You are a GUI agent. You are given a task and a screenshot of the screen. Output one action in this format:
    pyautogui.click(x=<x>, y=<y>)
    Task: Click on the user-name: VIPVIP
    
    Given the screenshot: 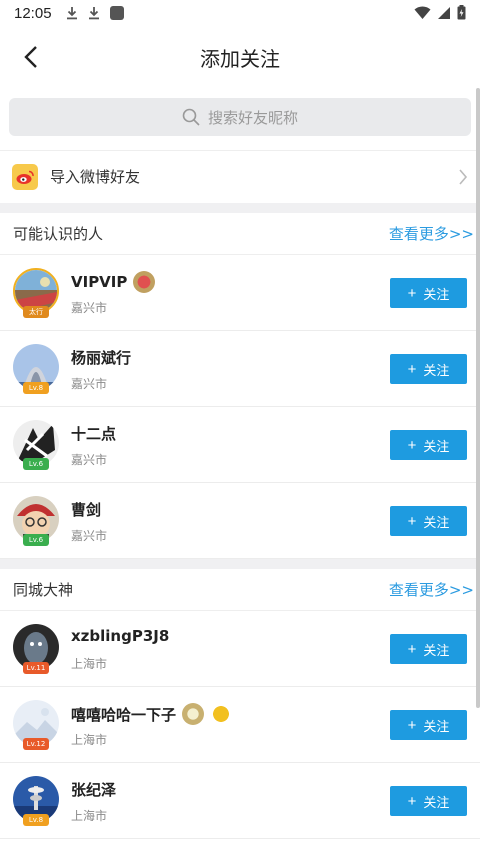 What is the action you would take?
    pyautogui.click(x=113, y=282)
    